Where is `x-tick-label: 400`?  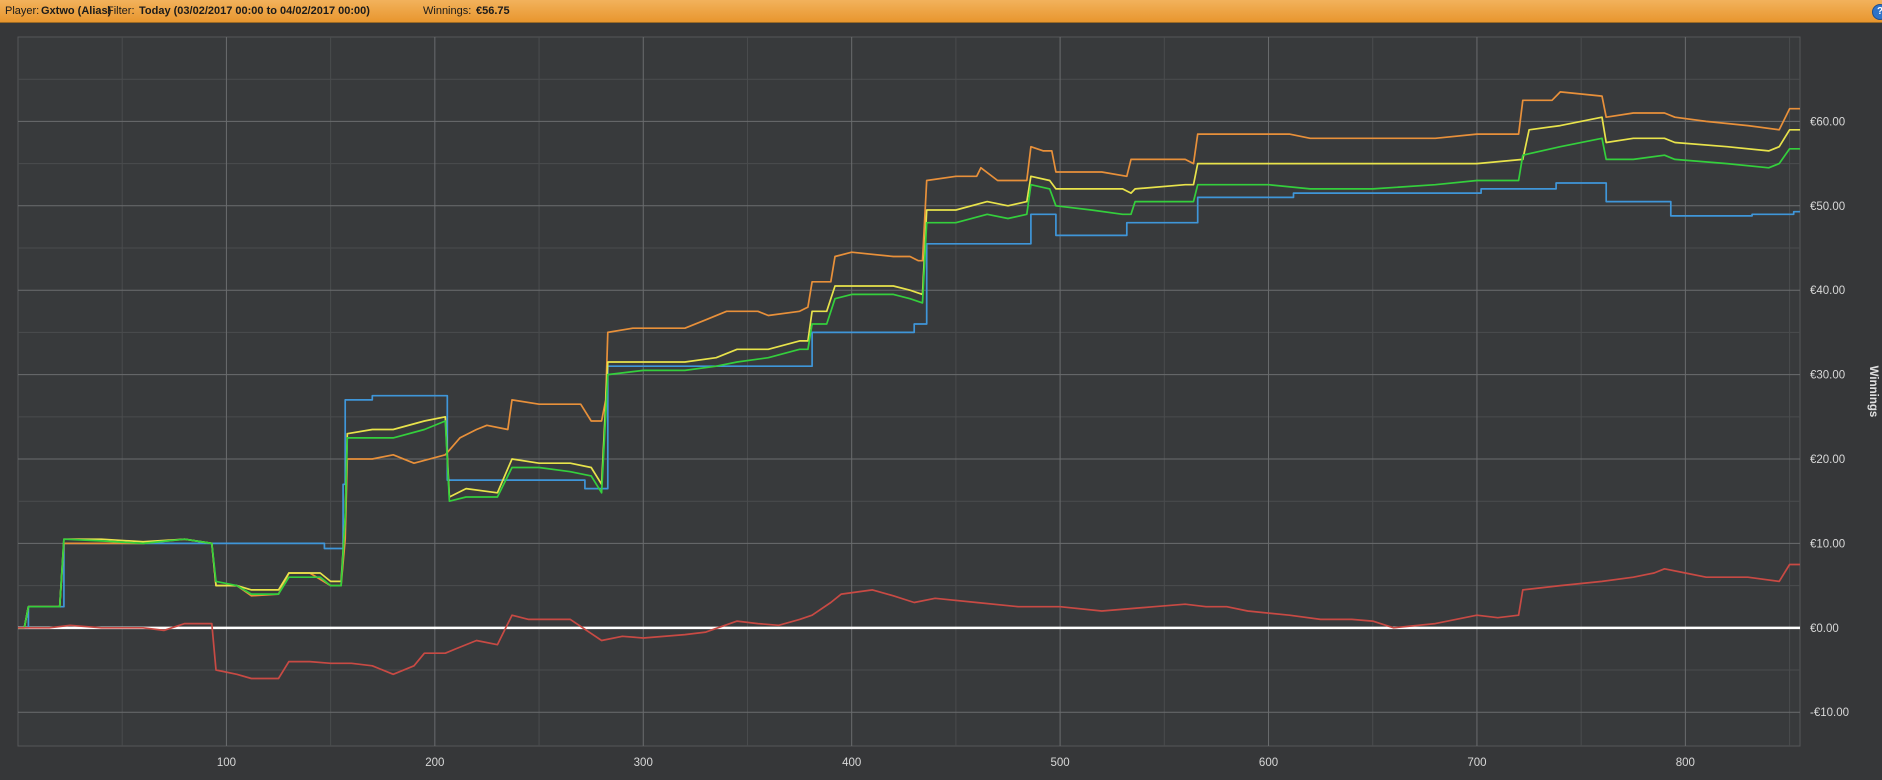
x-tick-label: 400 is located at coordinates (851, 763).